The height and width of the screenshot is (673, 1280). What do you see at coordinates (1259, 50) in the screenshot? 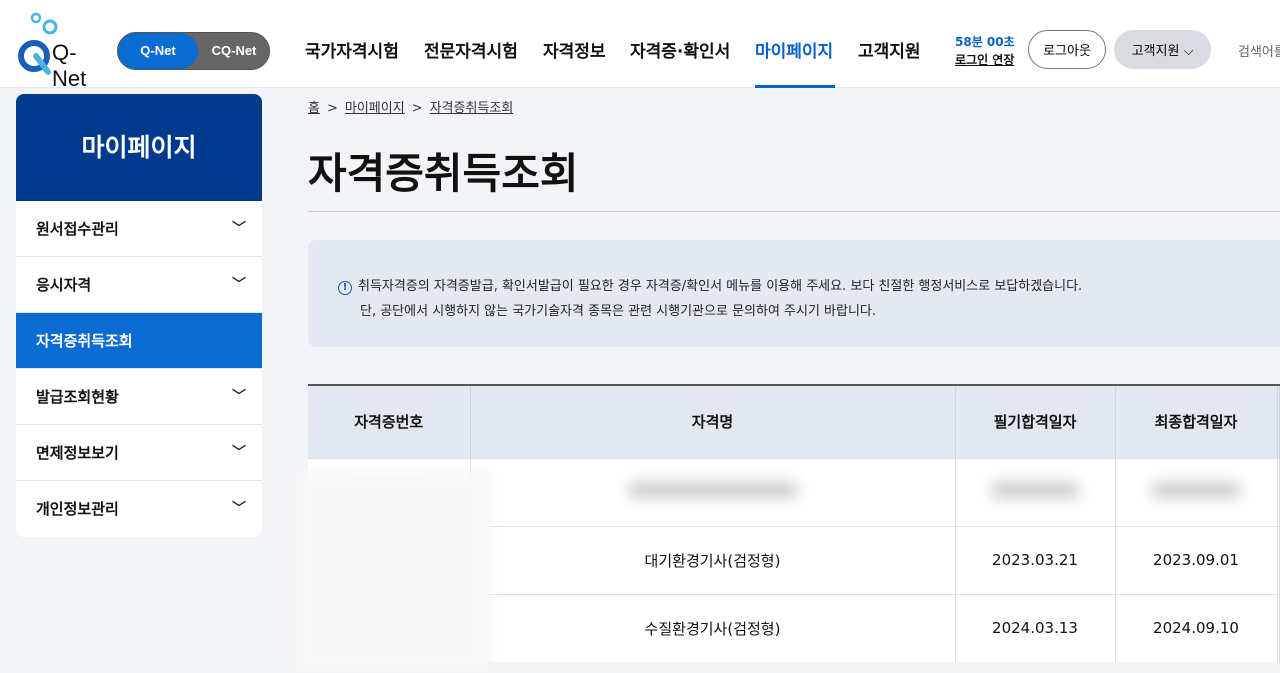
I see `search-input: 검색어를` at bounding box center [1259, 50].